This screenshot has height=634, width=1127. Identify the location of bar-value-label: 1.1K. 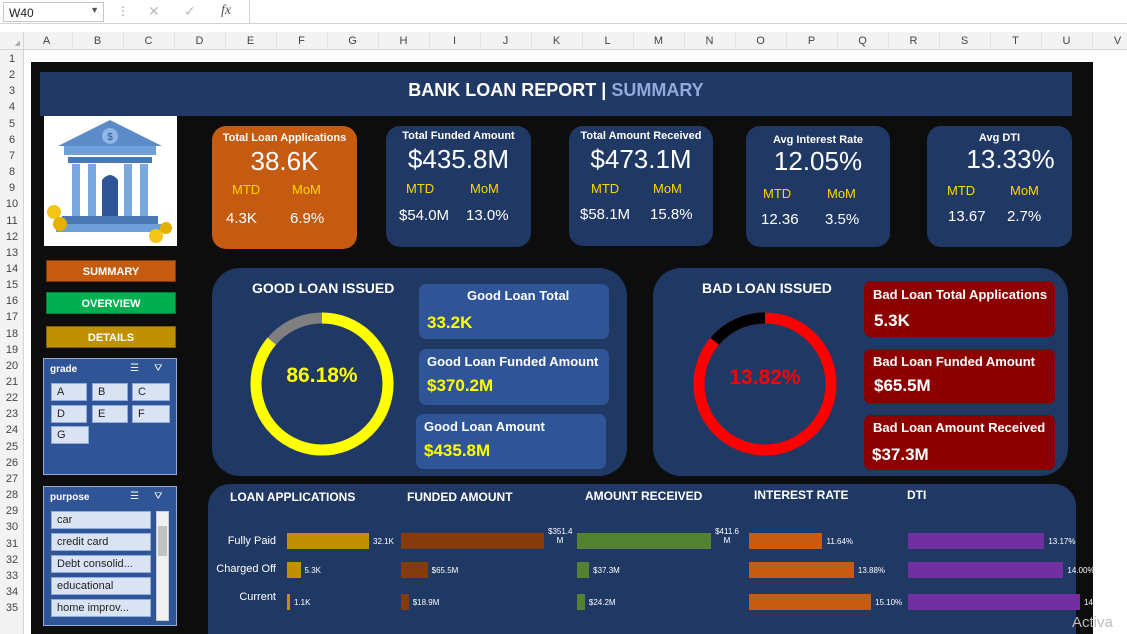
(302, 602).